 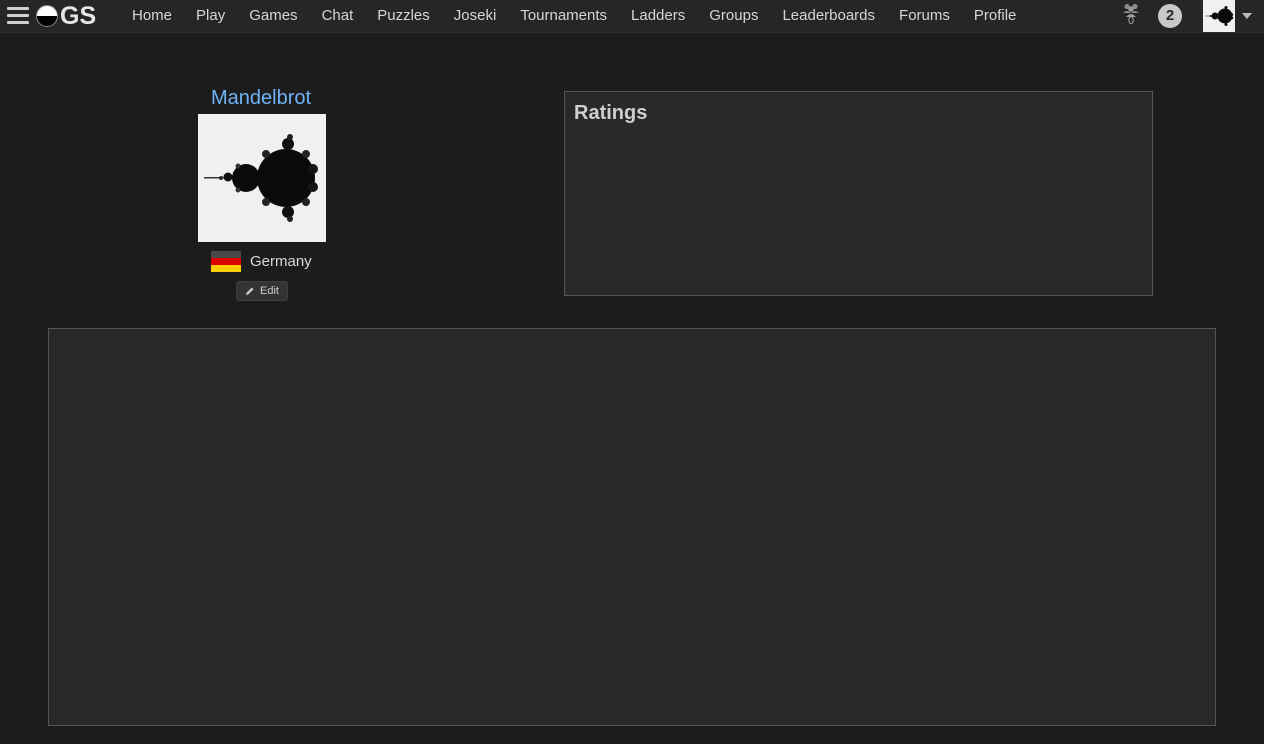 I want to click on logo-text: GS, so click(x=78, y=16).